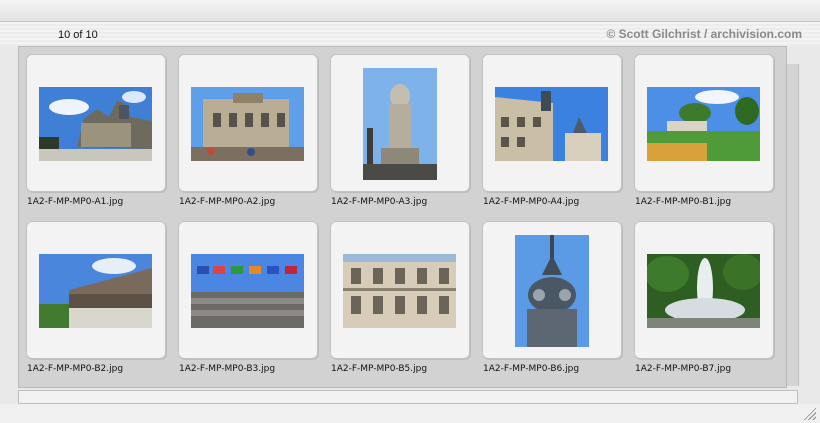  What do you see at coordinates (78, 35) in the screenshot?
I see `image-counter: 10 of 10` at bounding box center [78, 35].